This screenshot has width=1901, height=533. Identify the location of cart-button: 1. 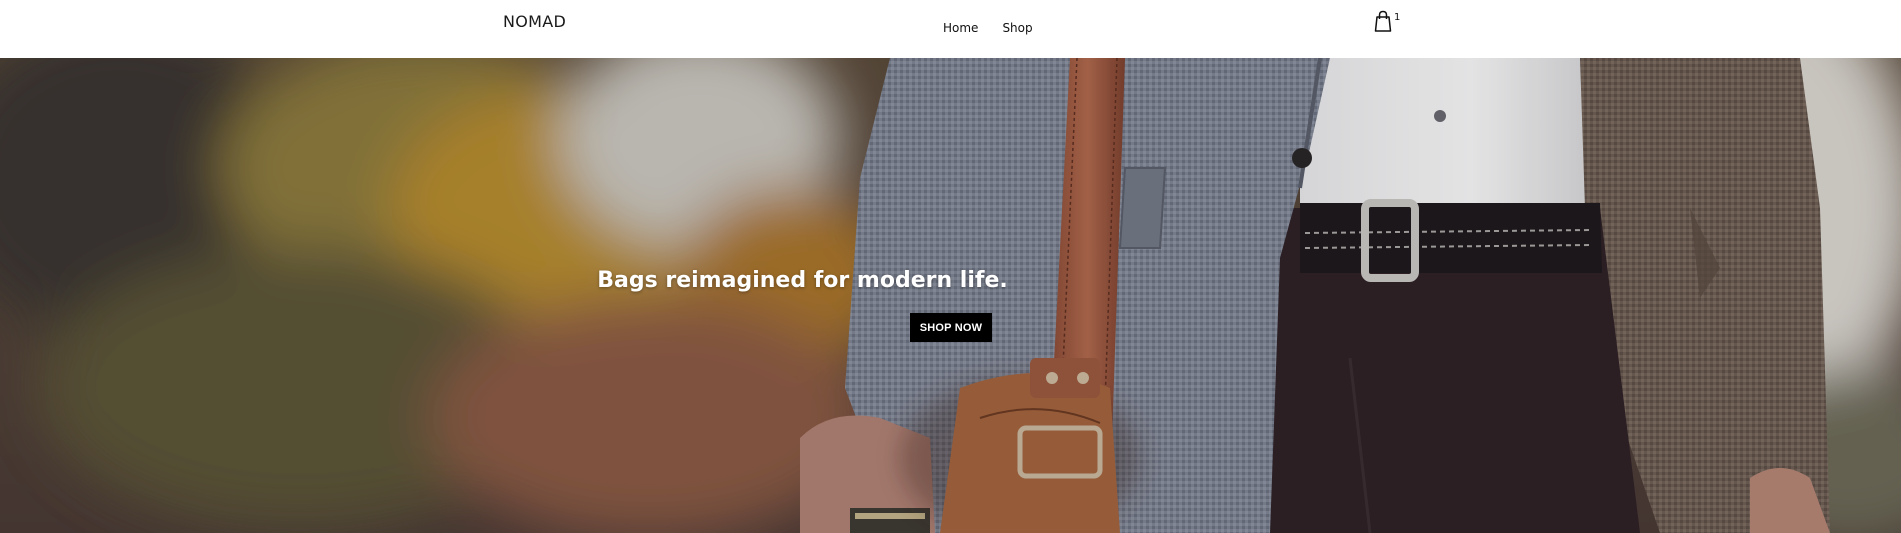
(1389, 22).